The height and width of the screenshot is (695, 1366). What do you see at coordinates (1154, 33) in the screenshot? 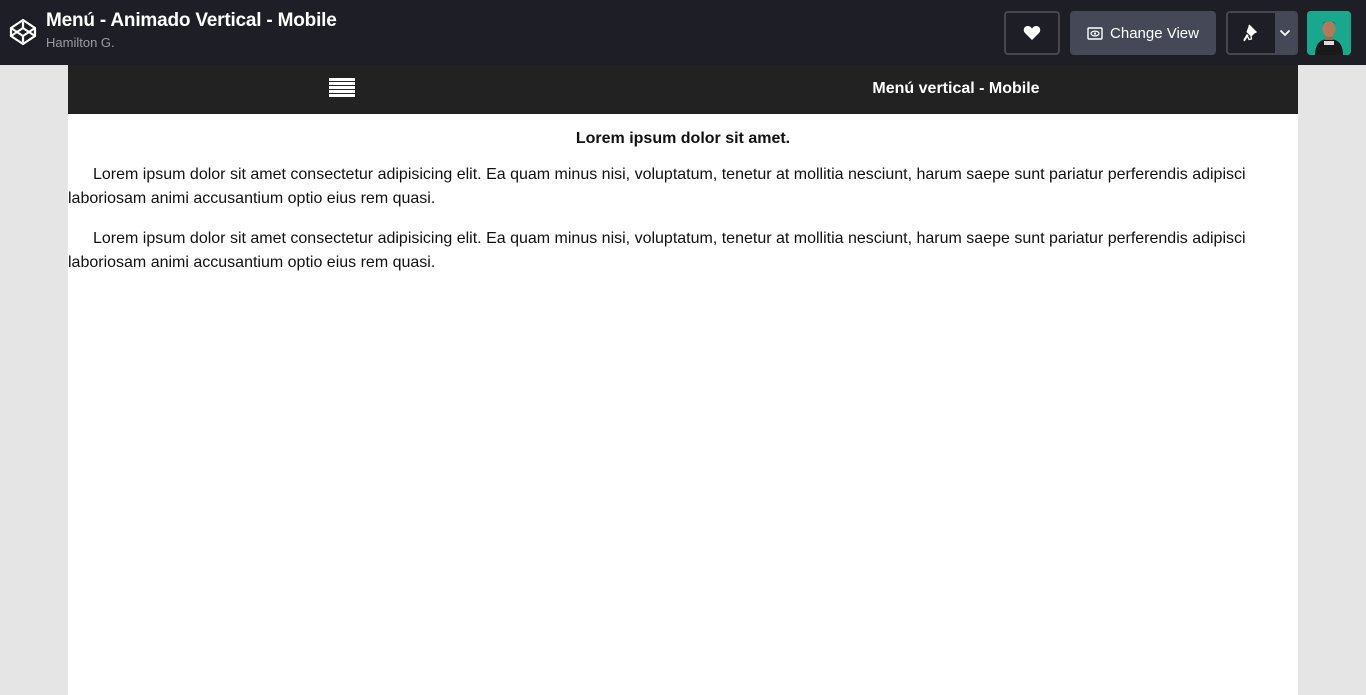
I see `change-view-label: Change View` at bounding box center [1154, 33].